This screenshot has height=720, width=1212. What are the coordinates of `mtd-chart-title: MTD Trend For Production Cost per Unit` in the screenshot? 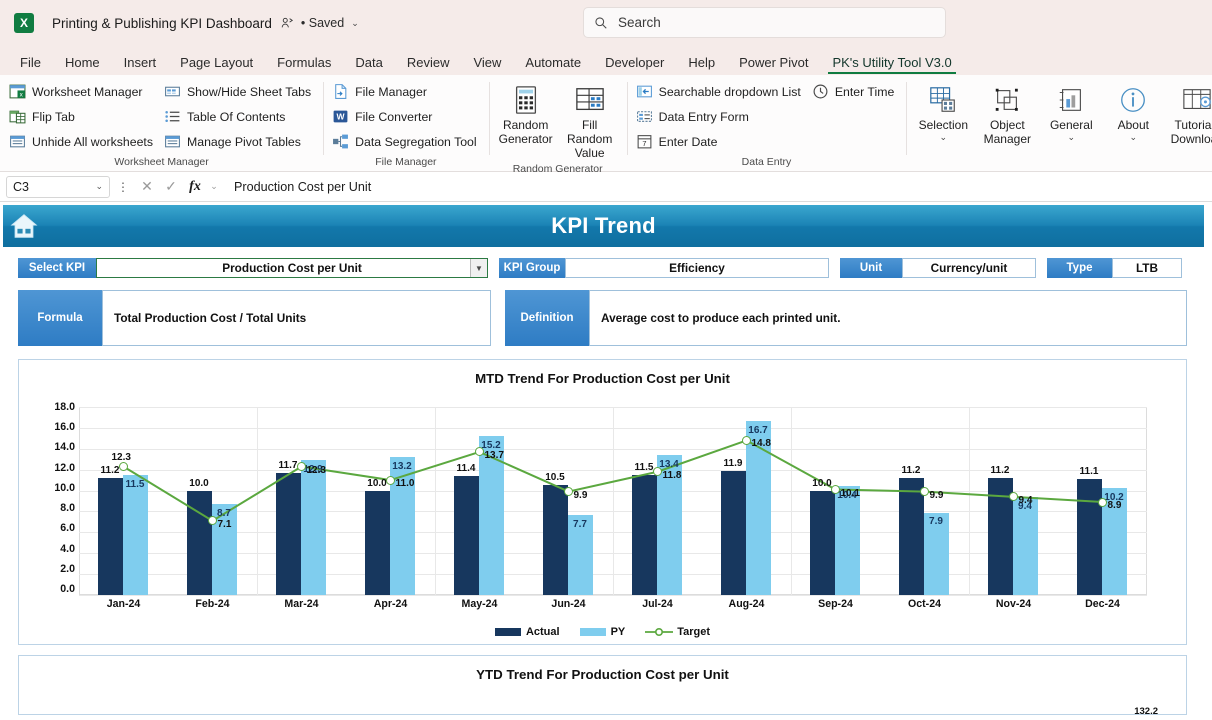 It's located at (602, 378).